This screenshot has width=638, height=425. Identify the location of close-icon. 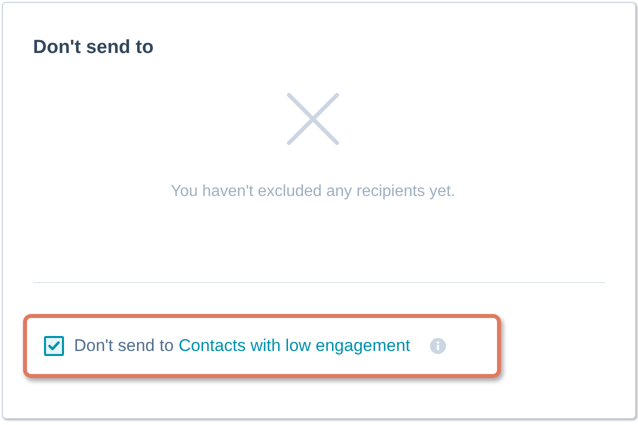
(313, 119).